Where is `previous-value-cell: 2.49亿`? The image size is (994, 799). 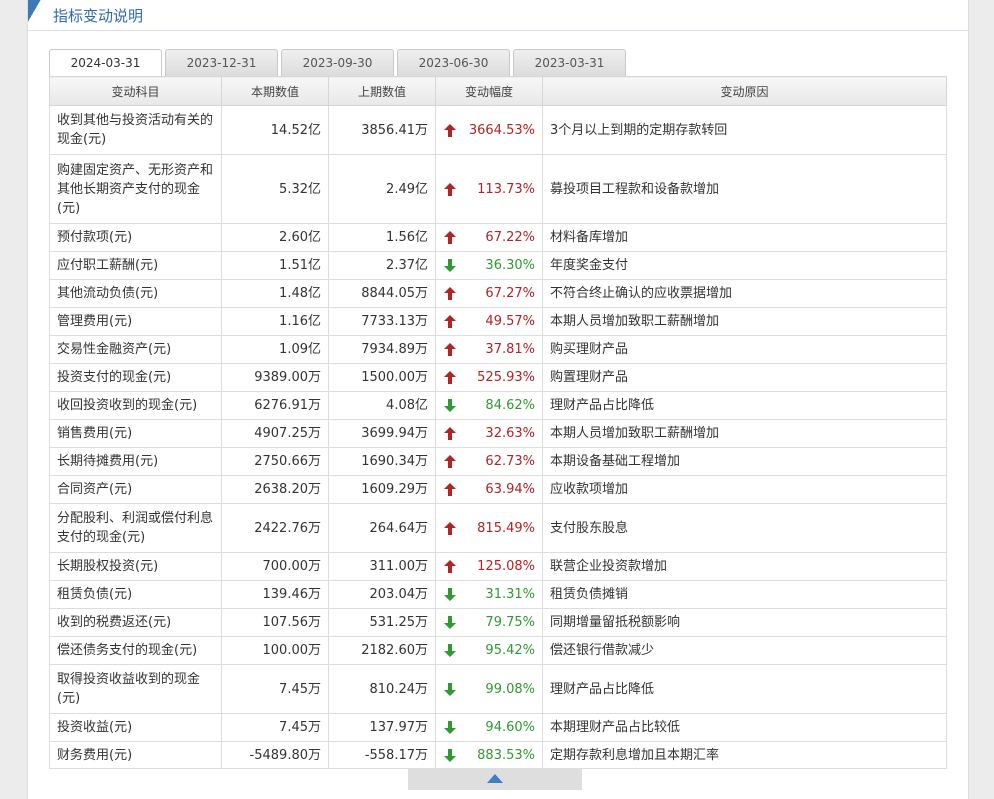
previous-value-cell: 2.49亿 is located at coordinates (382, 189).